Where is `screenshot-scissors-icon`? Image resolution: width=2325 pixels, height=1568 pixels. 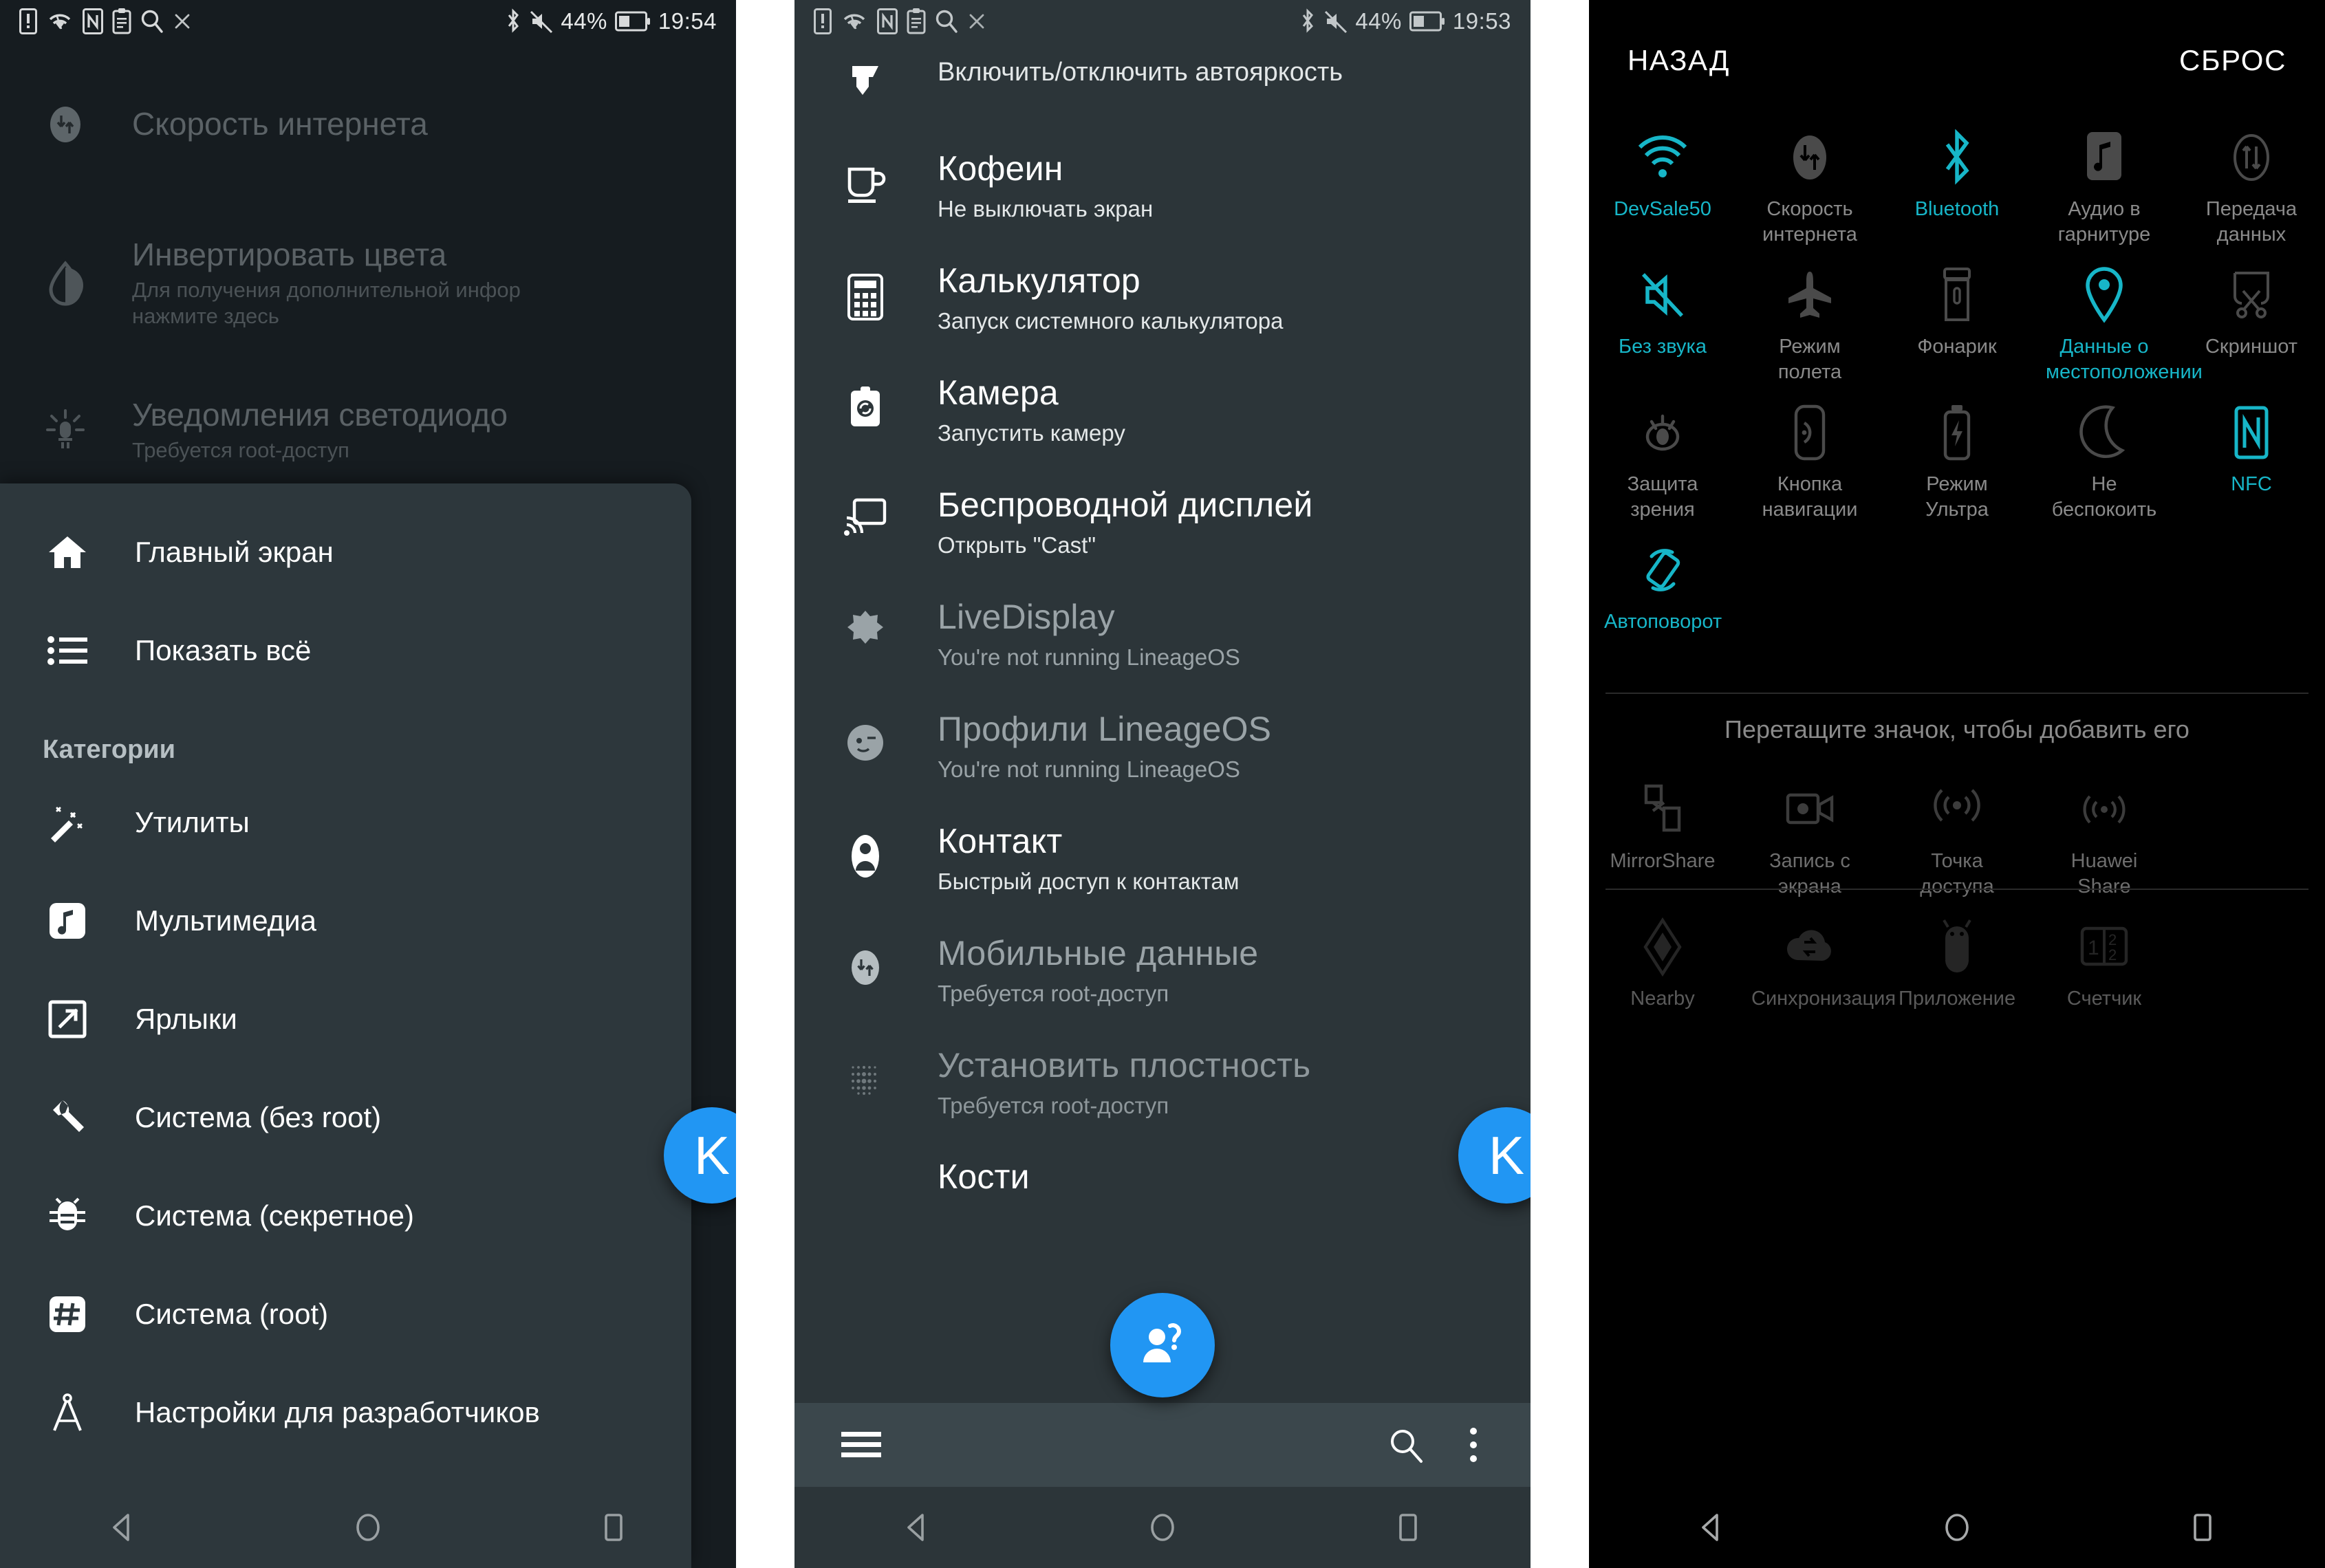 screenshot-scissors-icon is located at coordinates (2252, 295).